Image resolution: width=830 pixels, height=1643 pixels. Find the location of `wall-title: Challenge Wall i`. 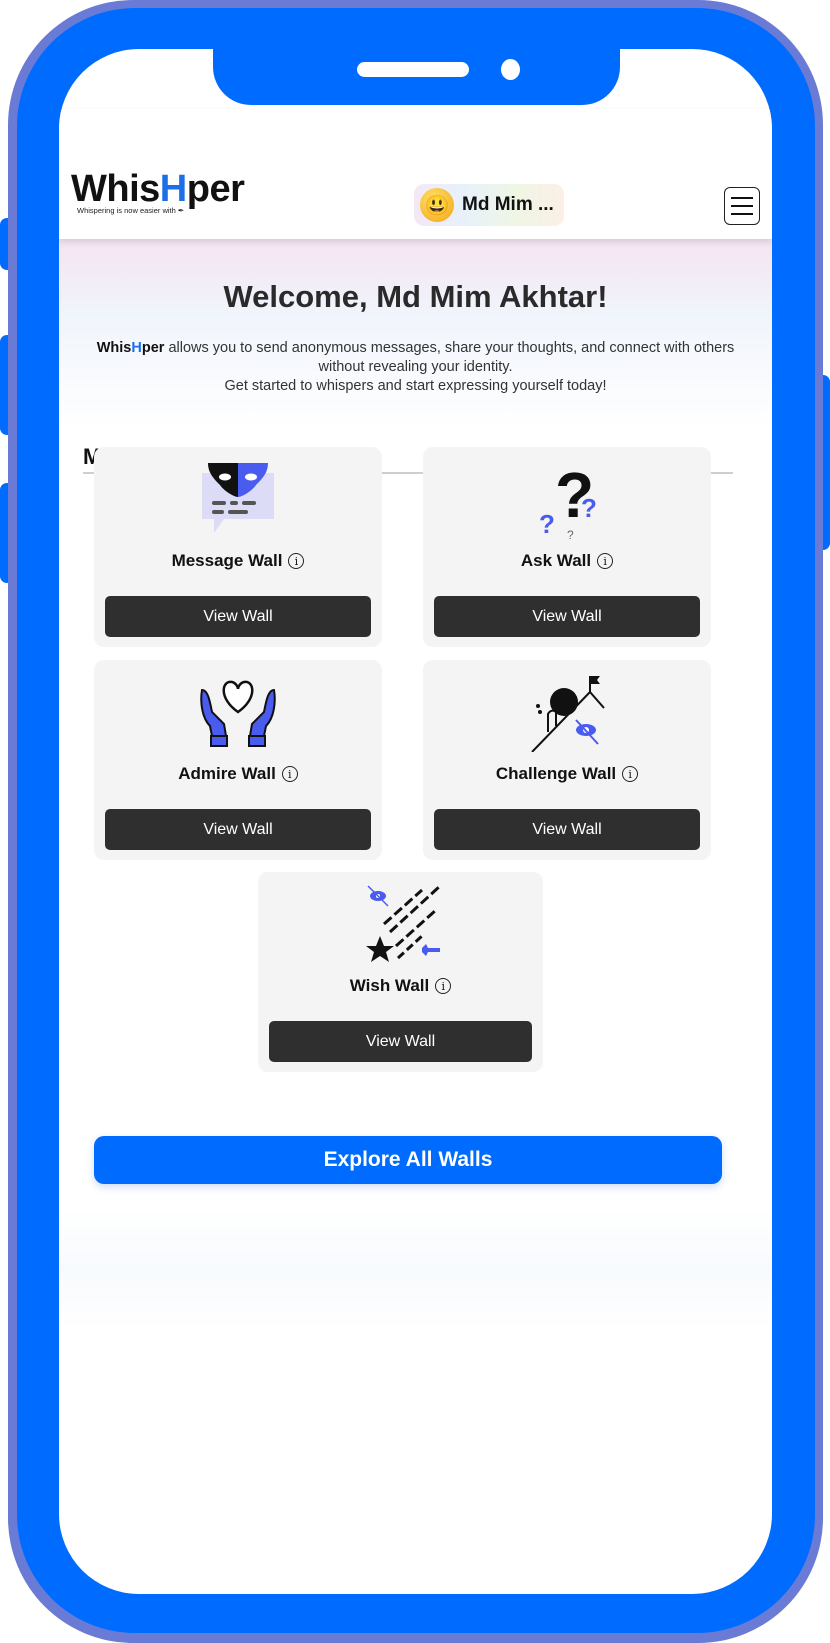

wall-title: Challenge Wall i is located at coordinates (567, 774).